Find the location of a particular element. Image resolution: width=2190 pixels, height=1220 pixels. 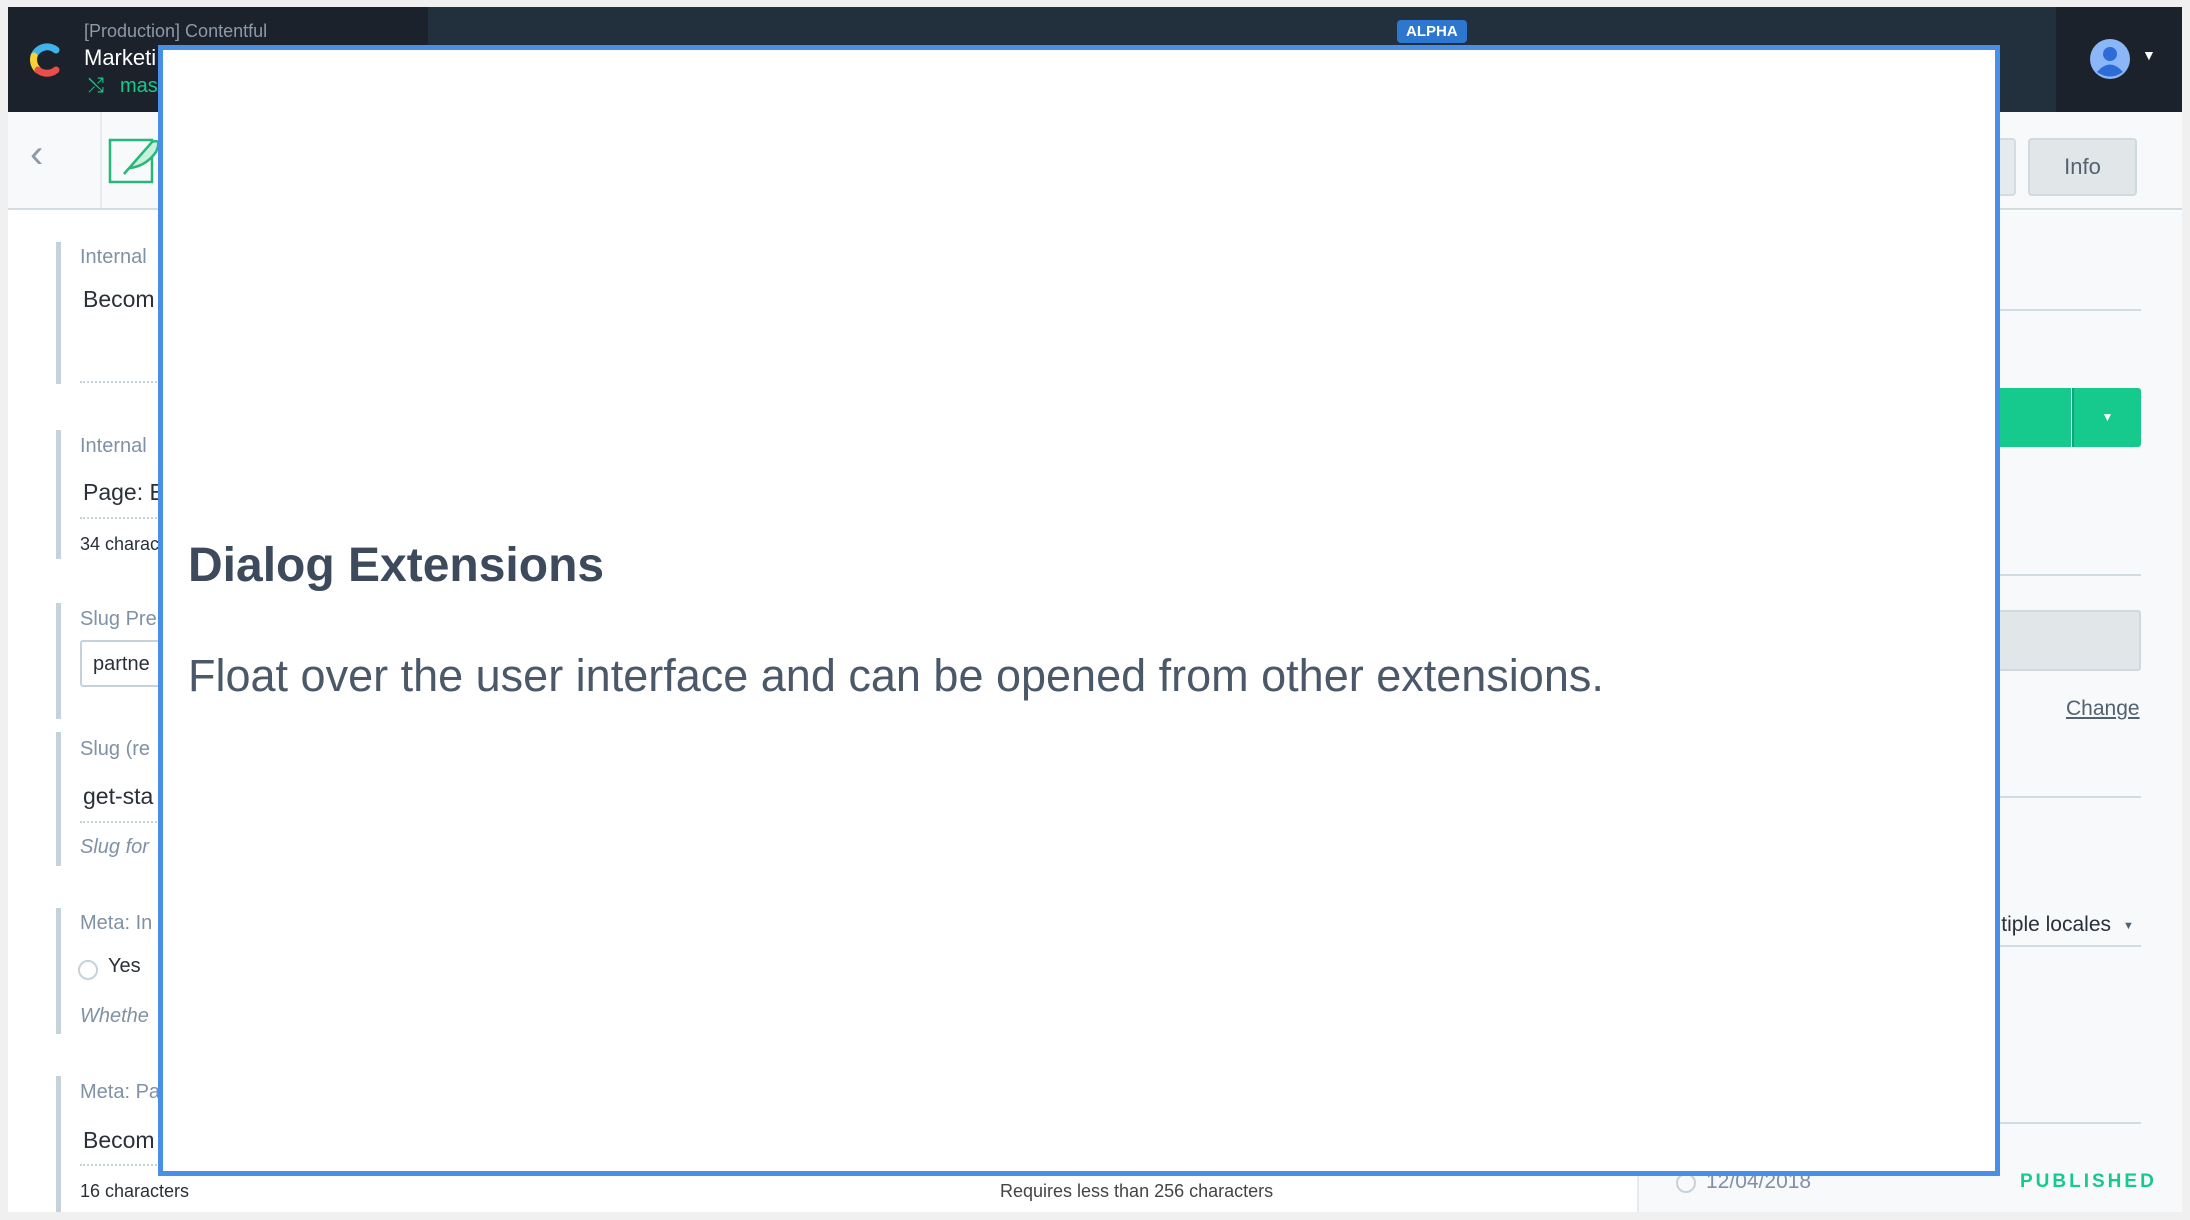

char-count: 34 charac is located at coordinates (120, 544).